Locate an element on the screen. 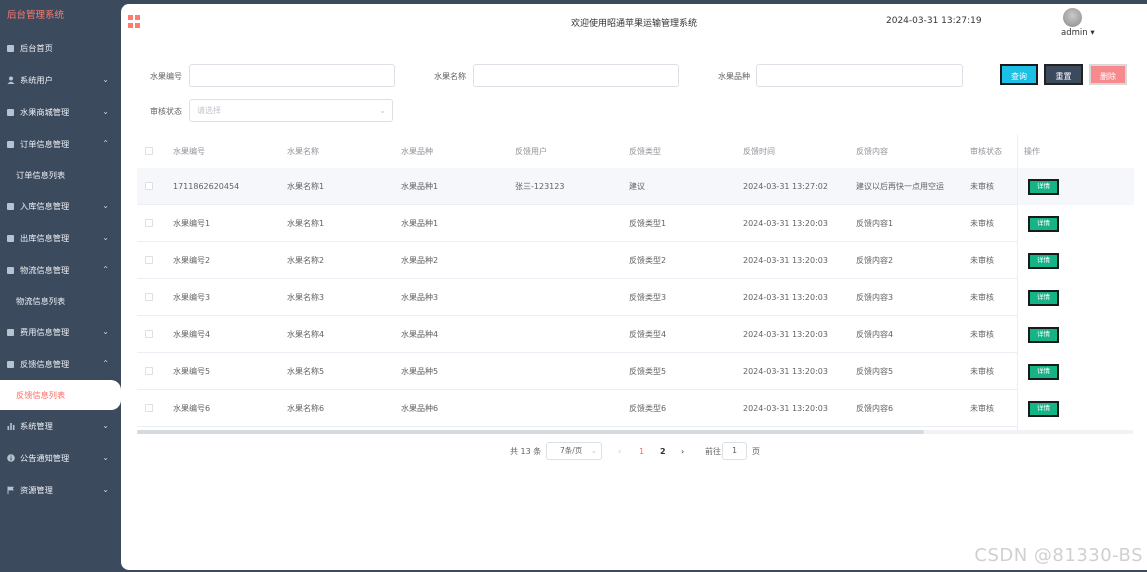 The image size is (1147, 572). goto-label: 前往 is located at coordinates (713, 451).